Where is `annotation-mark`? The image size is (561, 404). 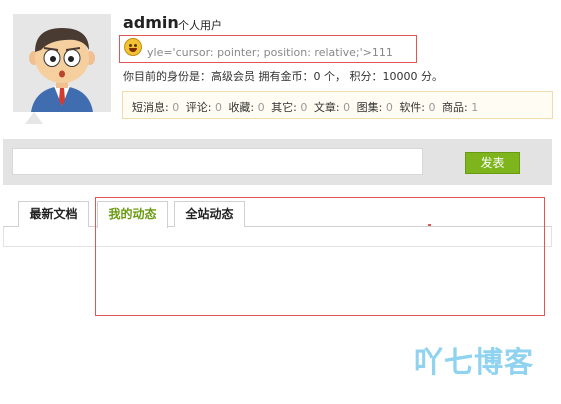
annotation-mark is located at coordinates (429, 225).